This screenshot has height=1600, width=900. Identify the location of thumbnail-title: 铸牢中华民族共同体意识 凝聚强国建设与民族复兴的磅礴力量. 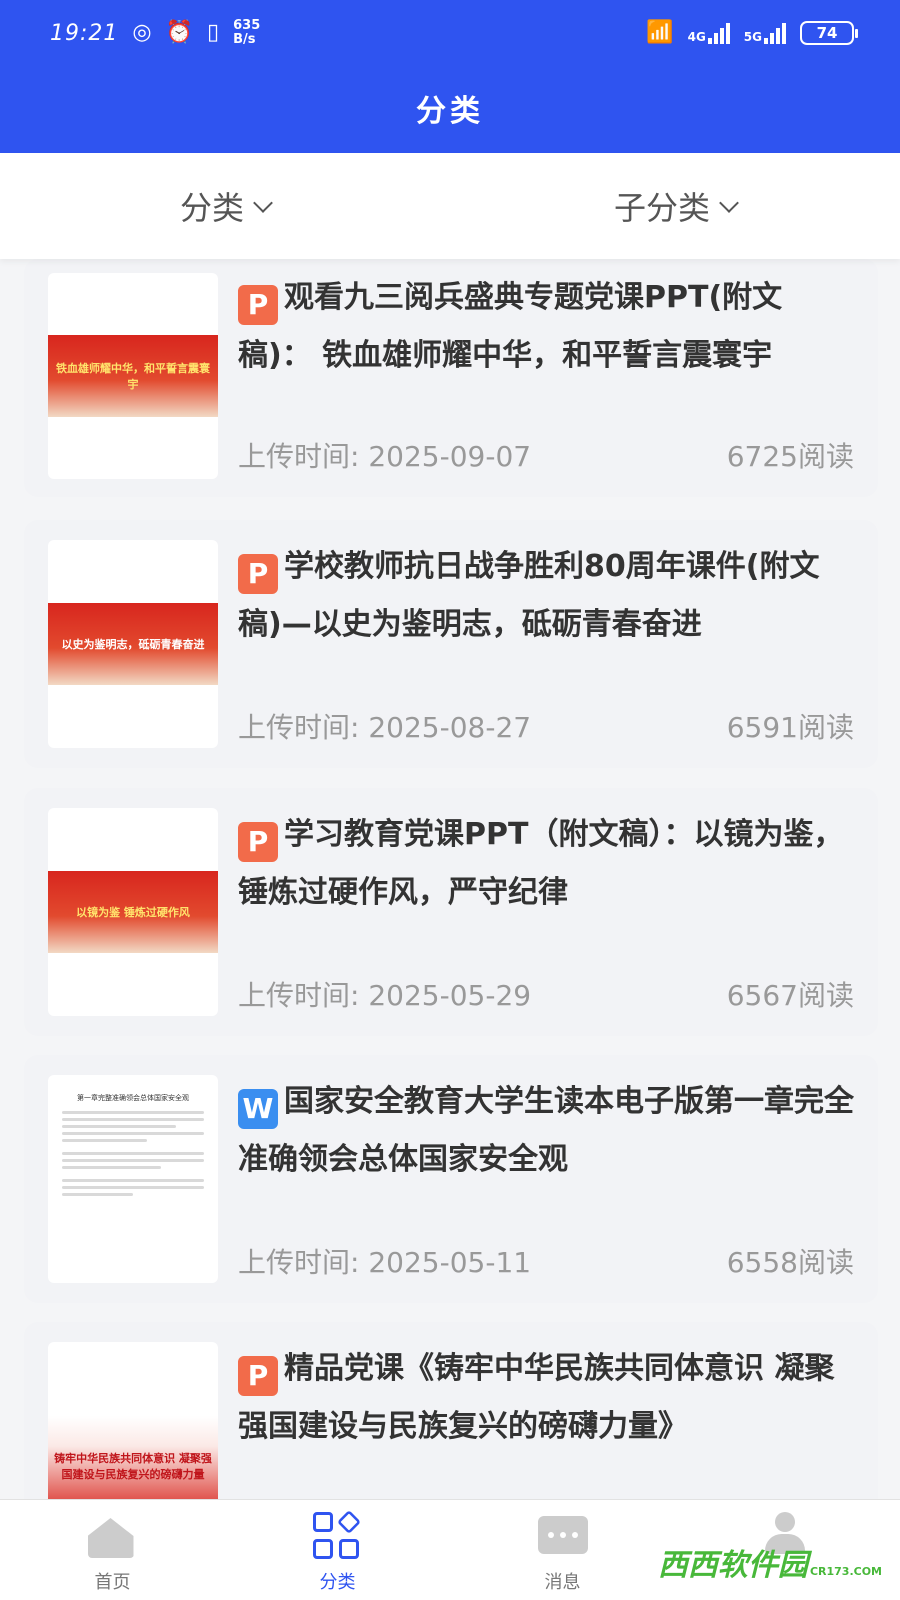
(133, 1466).